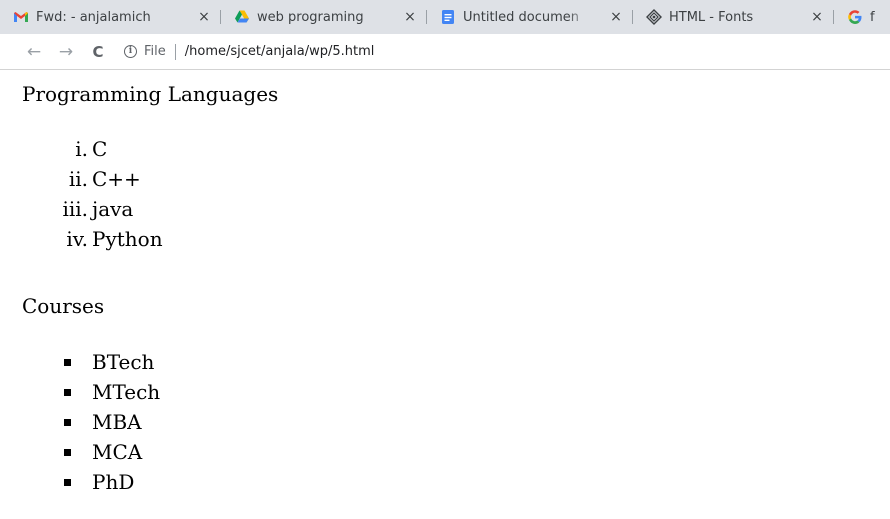  I want to click on list-item: iv. Python, so click(114, 239).